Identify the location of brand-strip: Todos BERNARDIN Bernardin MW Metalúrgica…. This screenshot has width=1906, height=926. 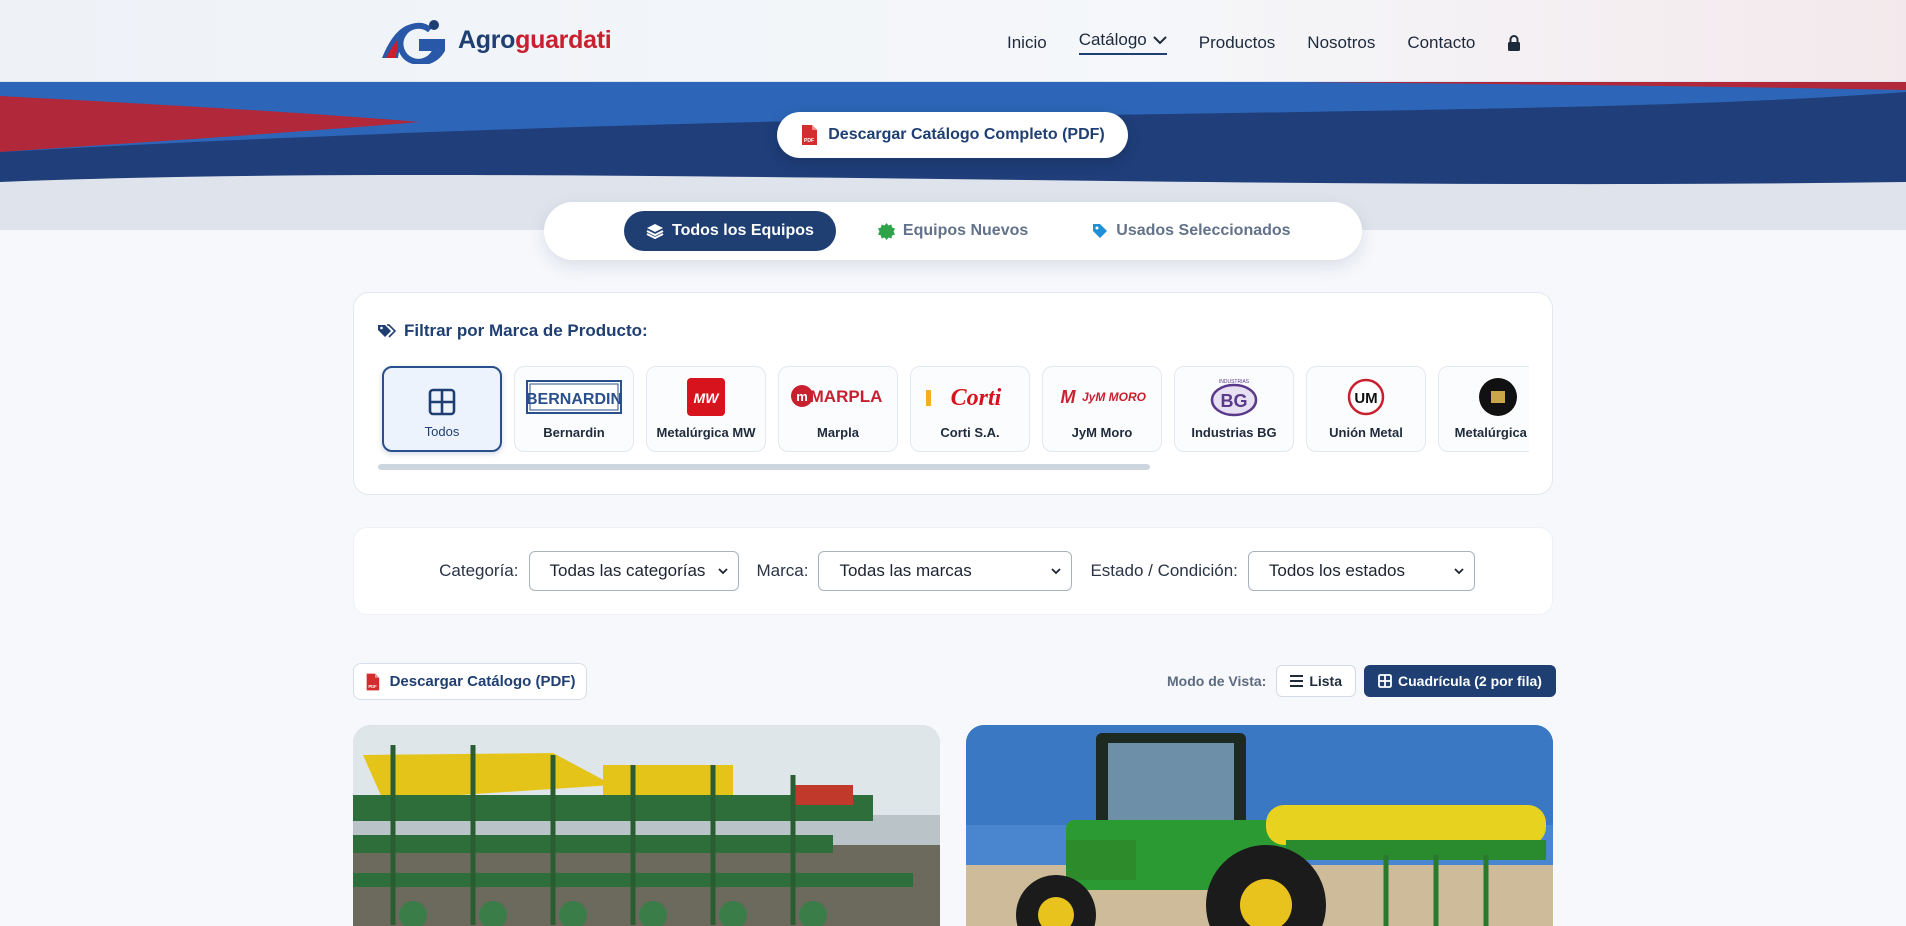
(955, 409).